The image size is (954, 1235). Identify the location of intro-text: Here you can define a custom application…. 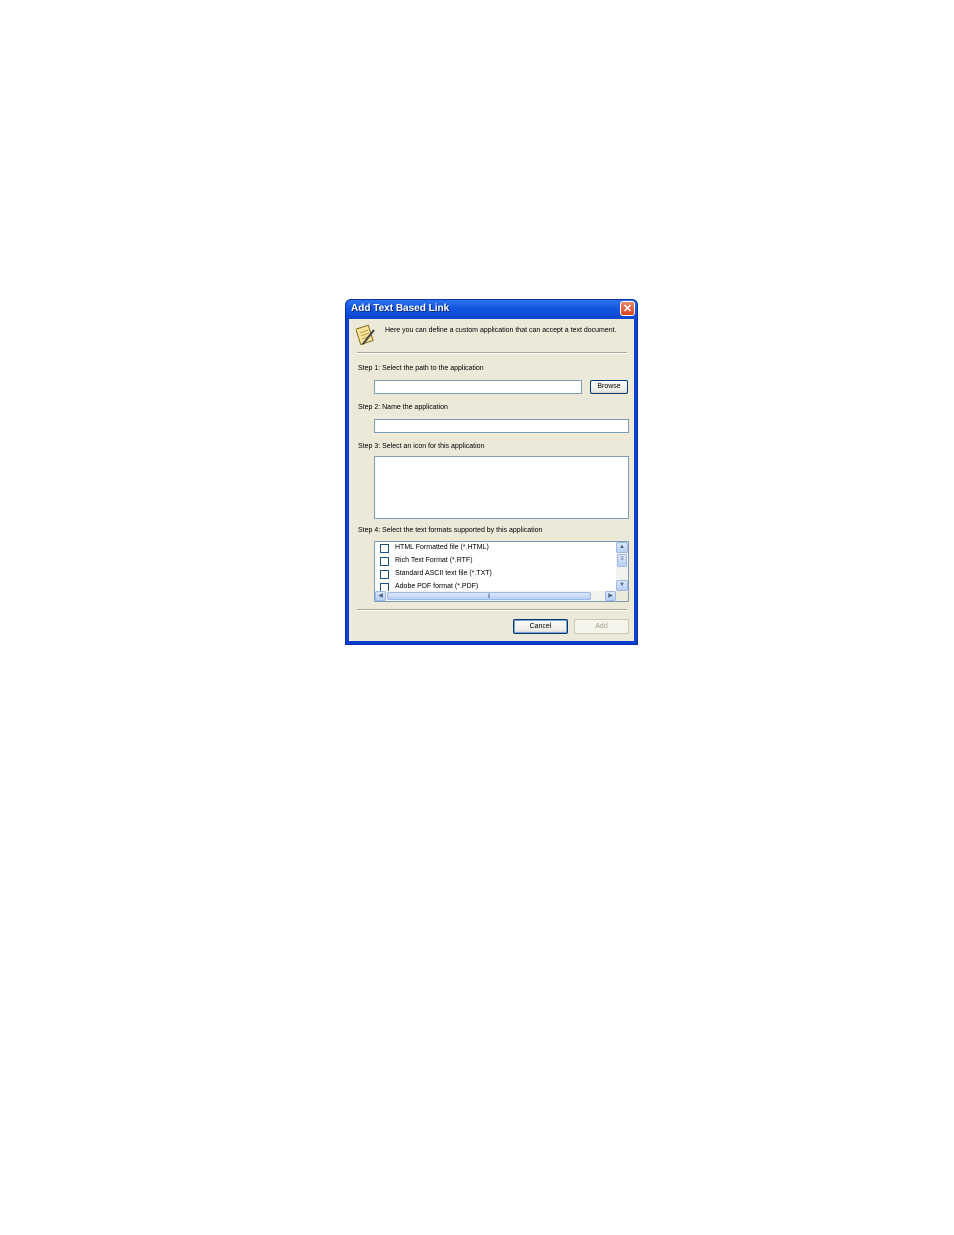
(501, 330).